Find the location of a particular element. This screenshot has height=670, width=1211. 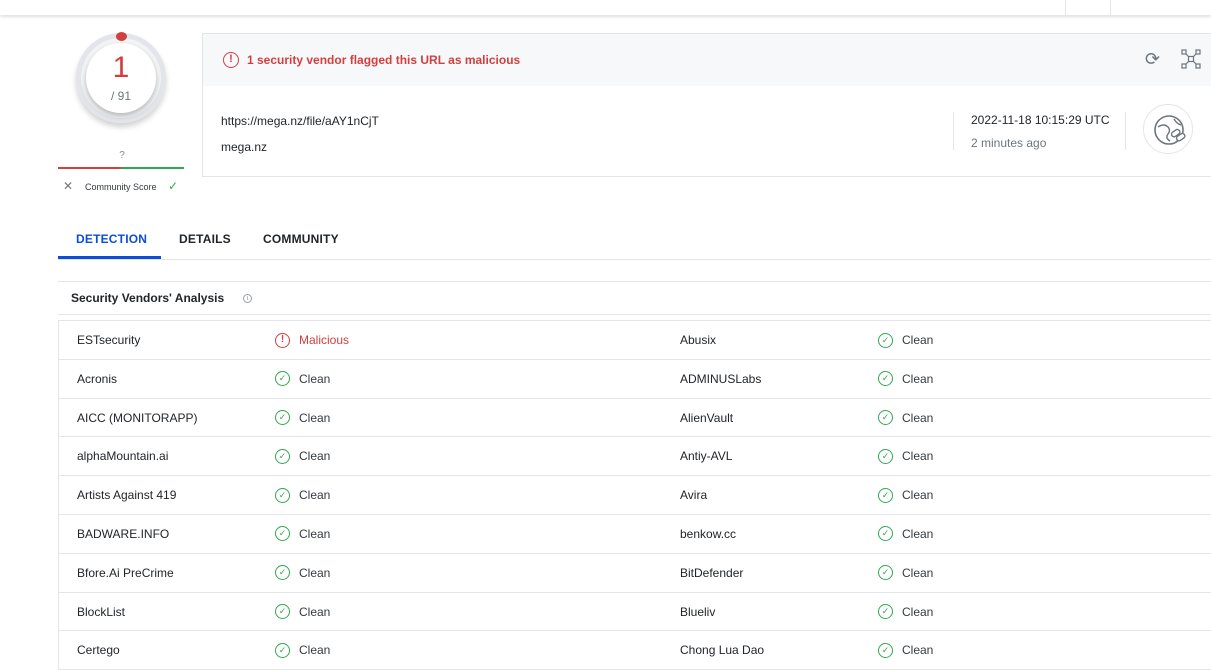

close-icon: ✕ is located at coordinates (68, 186).